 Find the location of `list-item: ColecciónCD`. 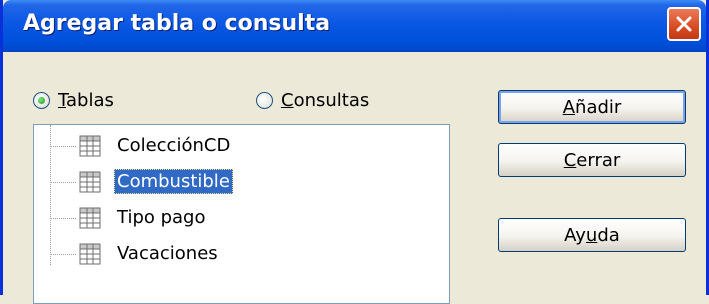

list-item: ColecciónCD is located at coordinates (241, 146).